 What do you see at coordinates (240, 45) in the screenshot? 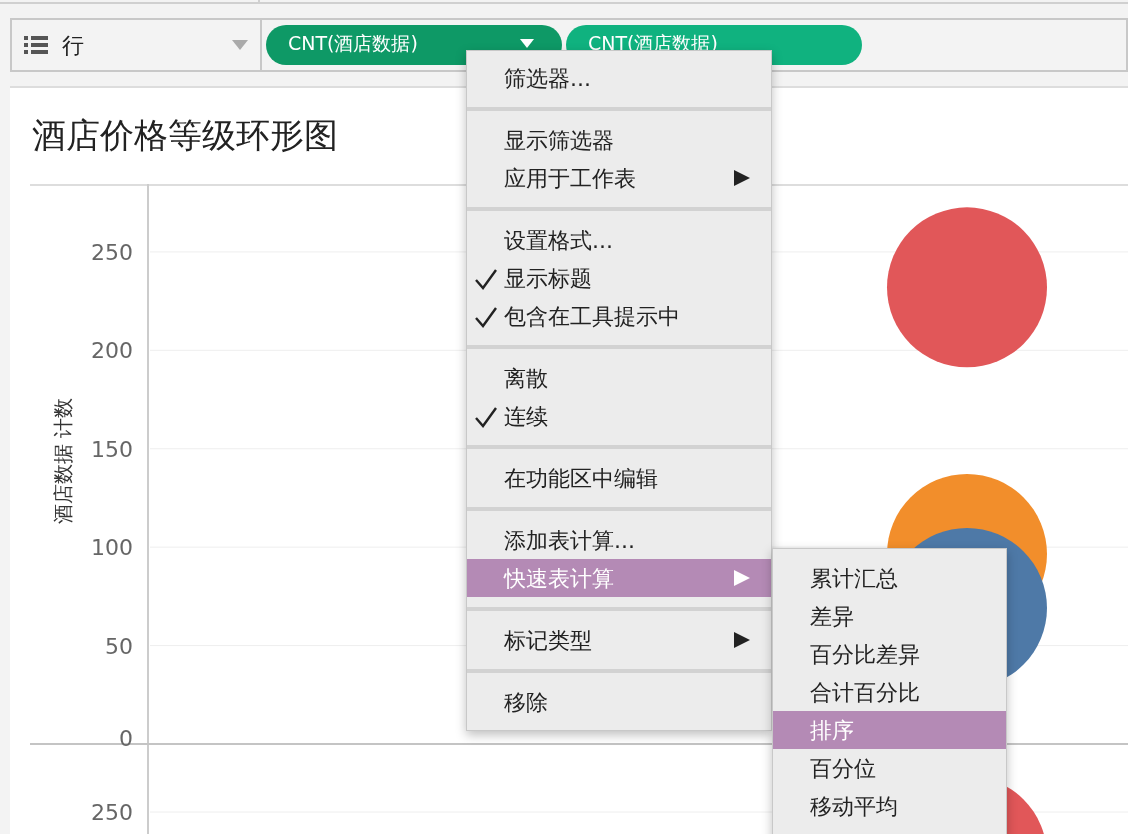
I see `dropdown-caret-icon` at bounding box center [240, 45].